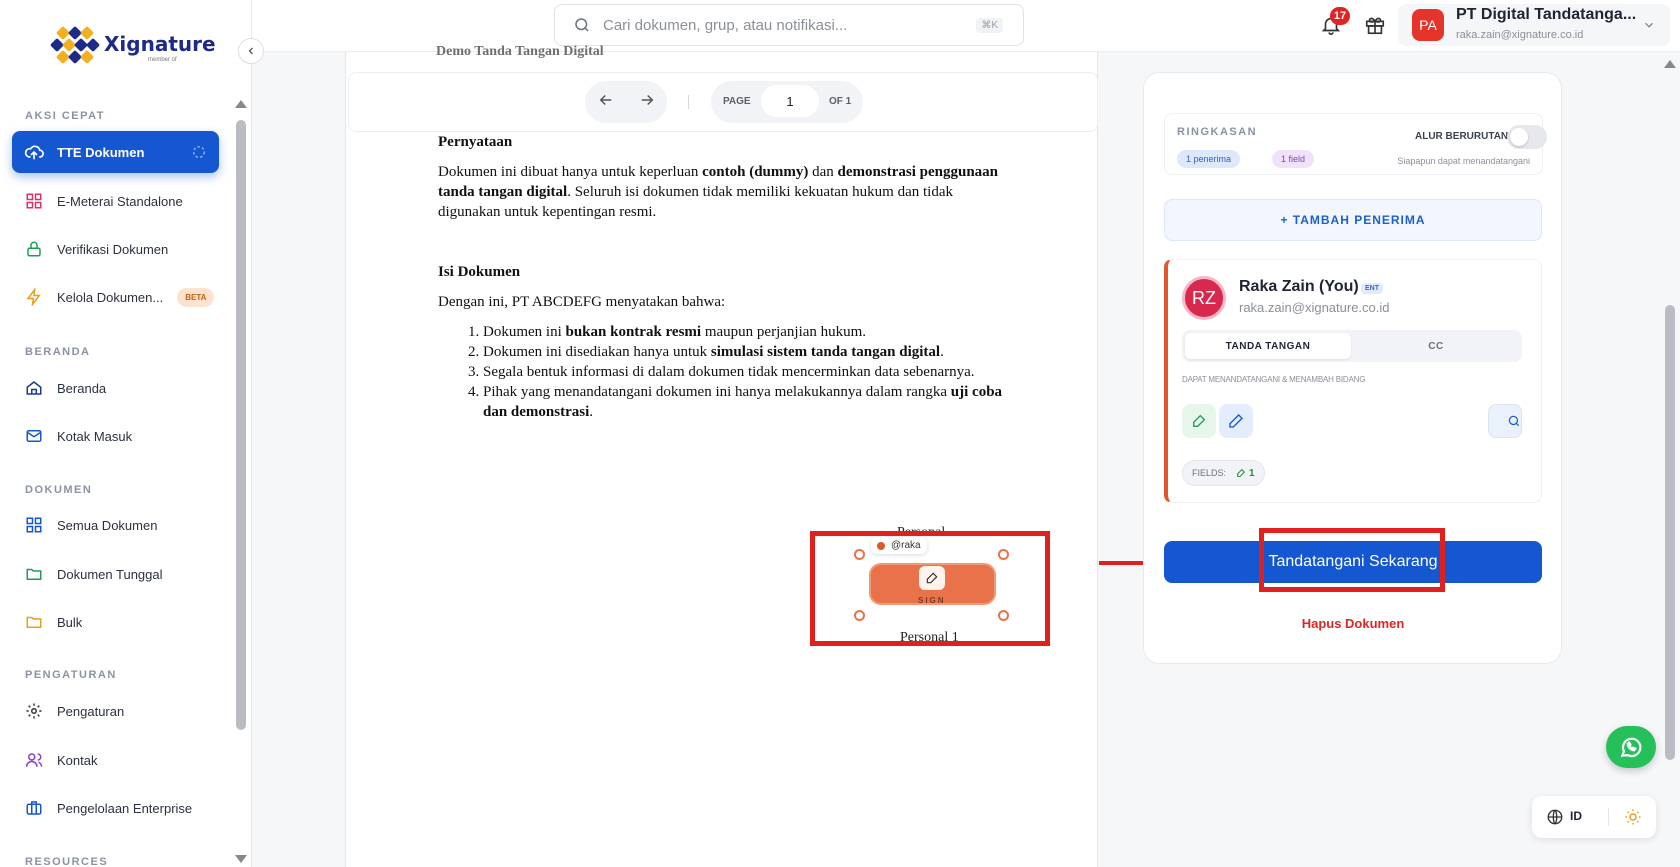 The width and height of the screenshot is (1680, 867). What do you see at coordinates (34, 808) in the screenshot?
I see `briefcase-icon` at bounding box center [34, 808].